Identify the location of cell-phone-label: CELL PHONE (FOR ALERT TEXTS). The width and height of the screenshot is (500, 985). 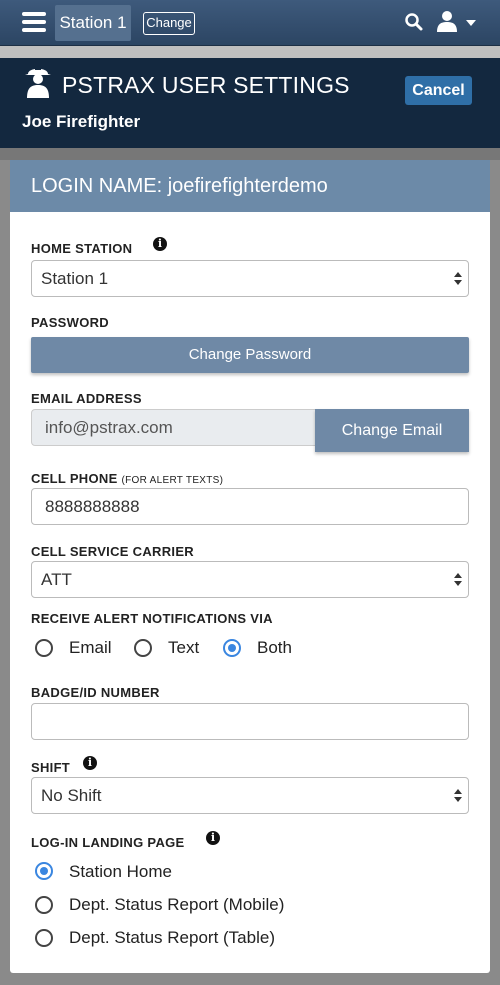
(127, 478).